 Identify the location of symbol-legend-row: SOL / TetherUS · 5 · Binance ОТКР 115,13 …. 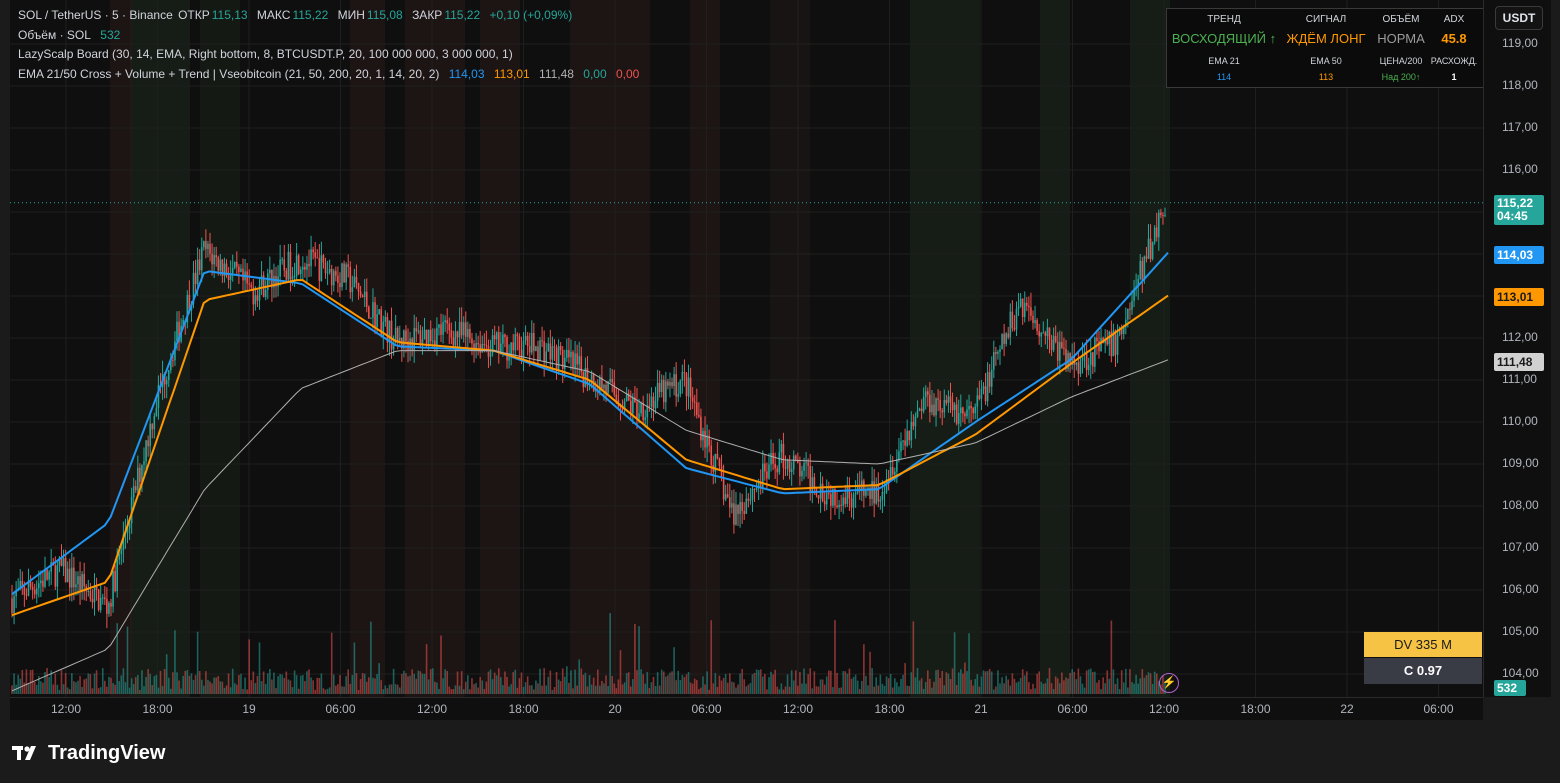
(329, 16).